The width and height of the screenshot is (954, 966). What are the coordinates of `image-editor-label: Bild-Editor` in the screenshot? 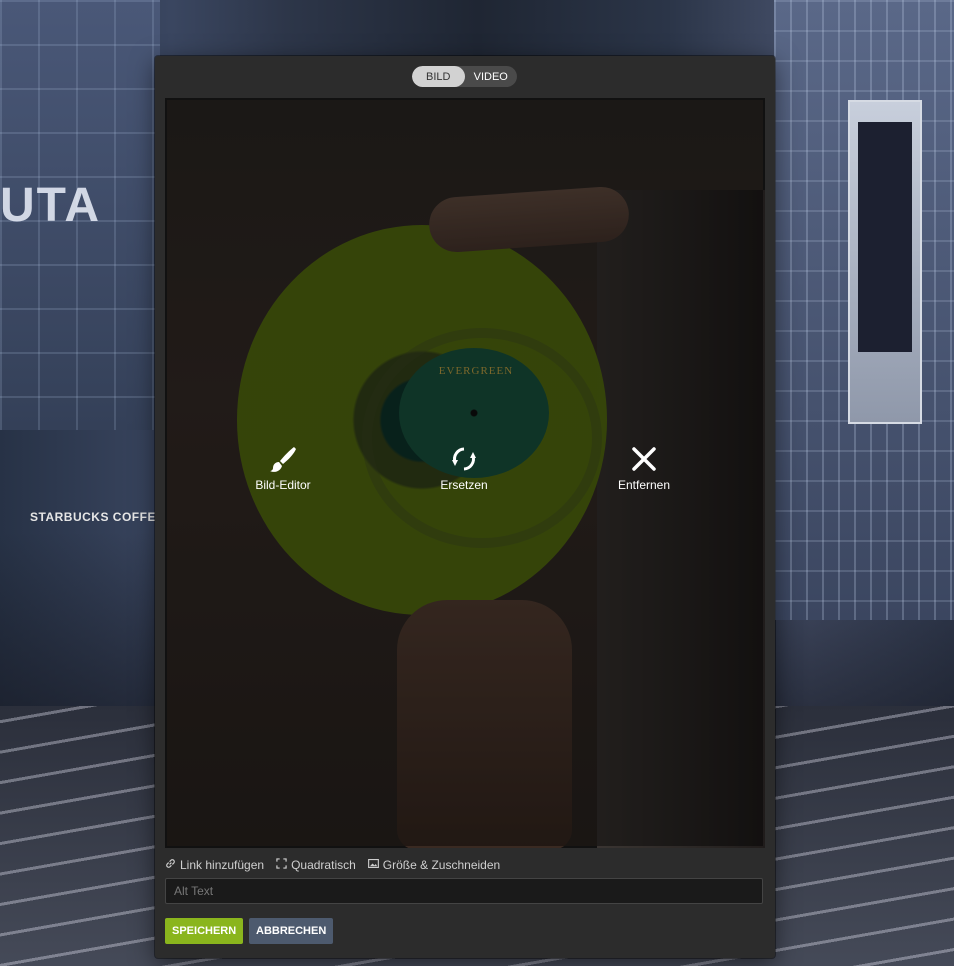 It's located at (283, 485).